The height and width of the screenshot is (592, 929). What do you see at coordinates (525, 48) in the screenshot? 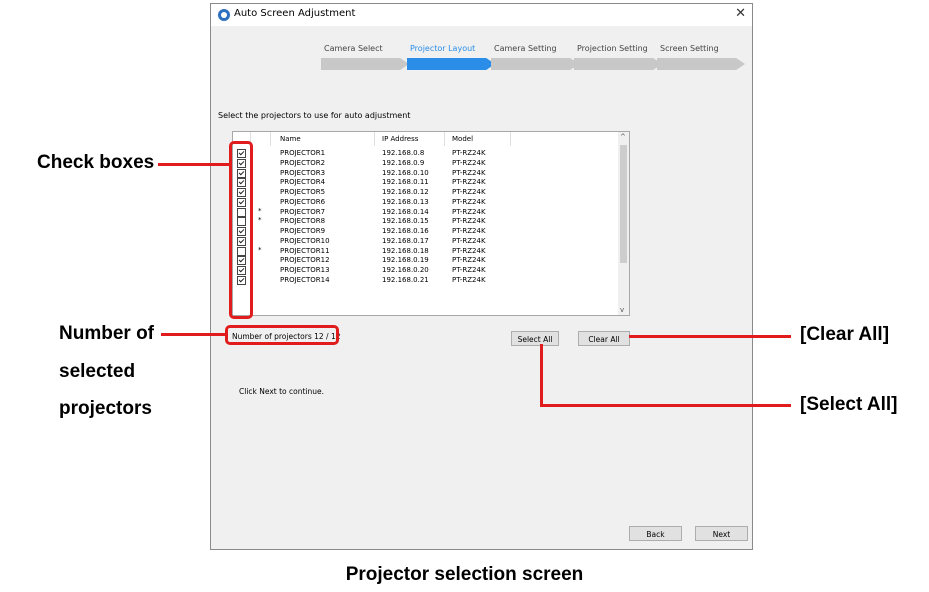
I see `step-label: Camera Setting` at bounding box center [525, 48].